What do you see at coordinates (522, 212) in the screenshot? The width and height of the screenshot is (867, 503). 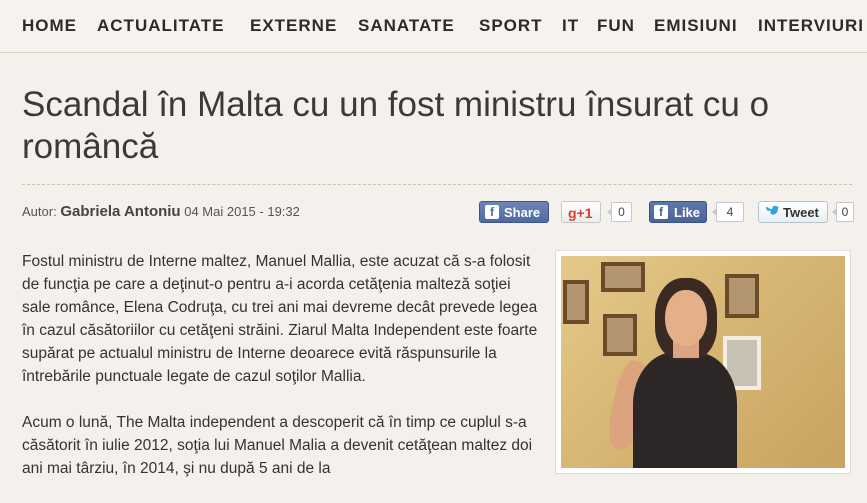 I see `facebook-share-label: Share` at bounding box center [522, 212].